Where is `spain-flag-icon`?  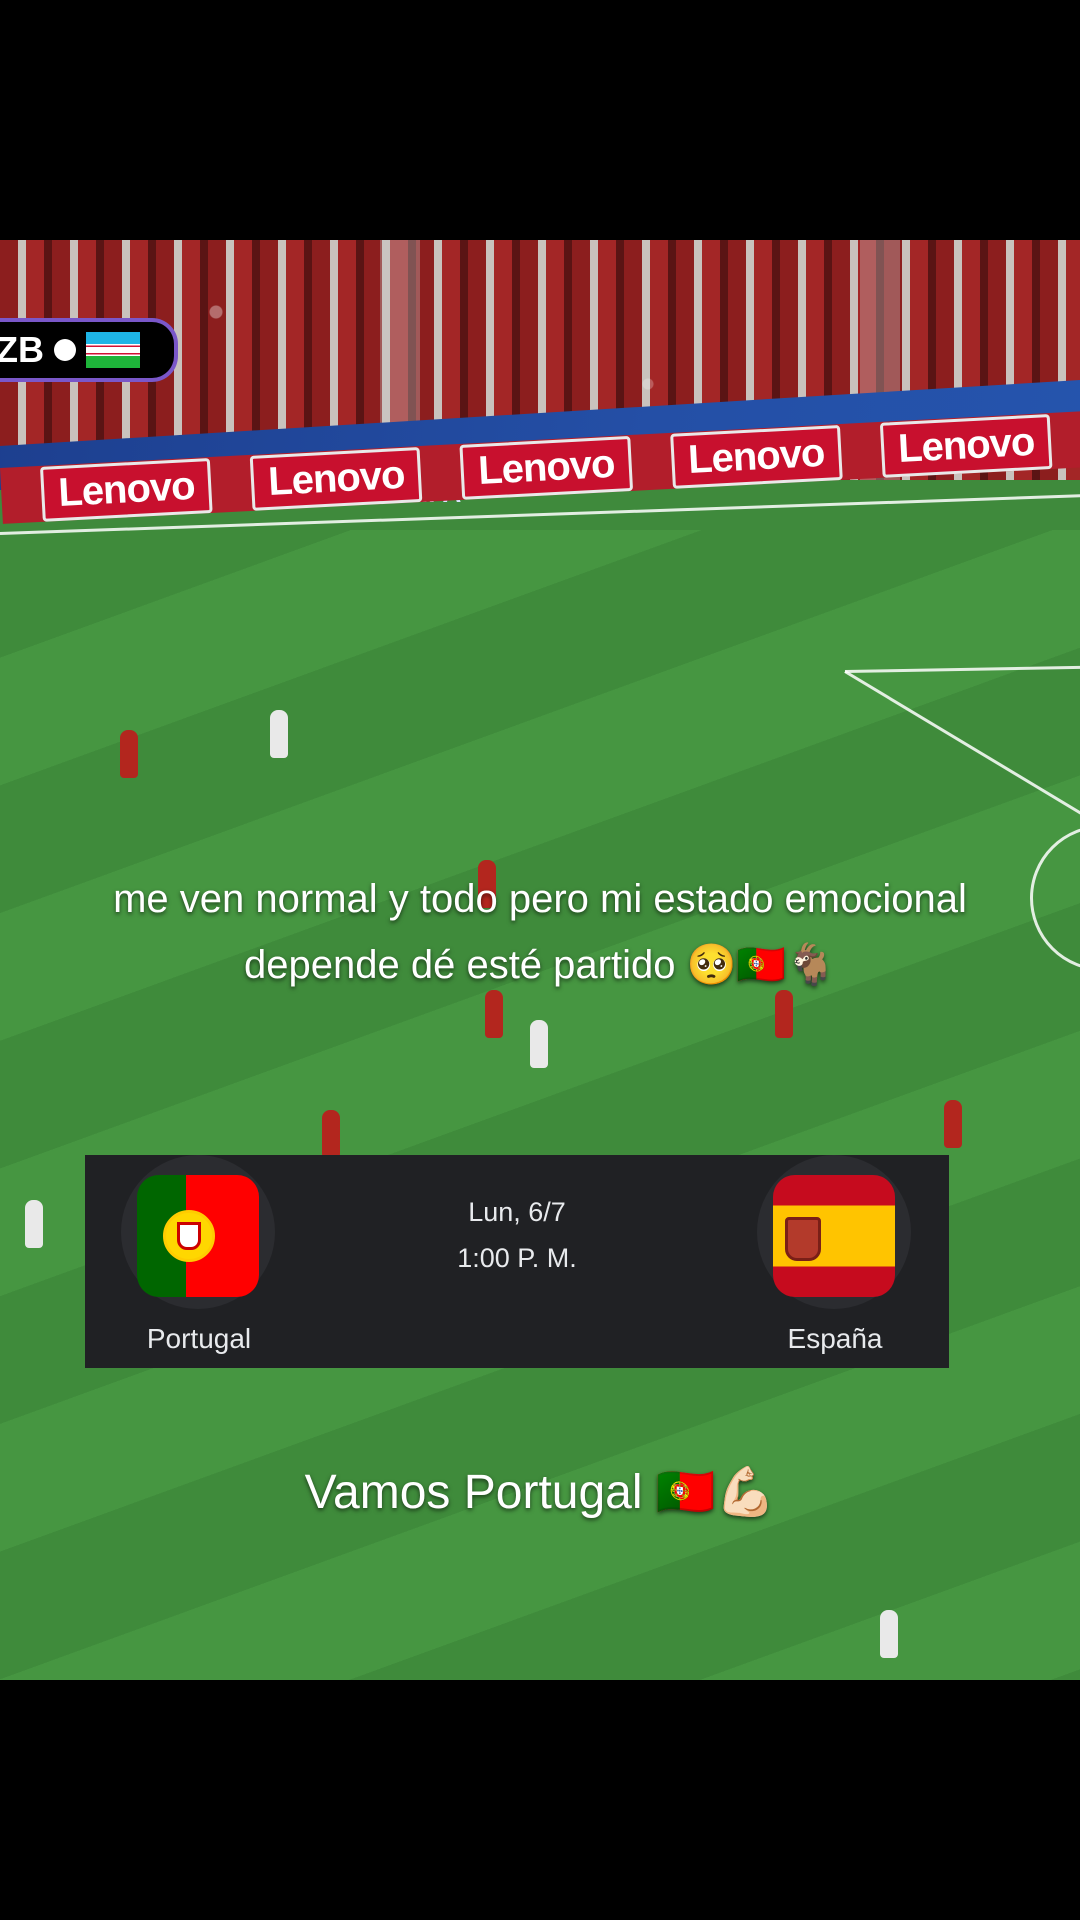 spain-flag-icon is located at coordinates (834, 1236).